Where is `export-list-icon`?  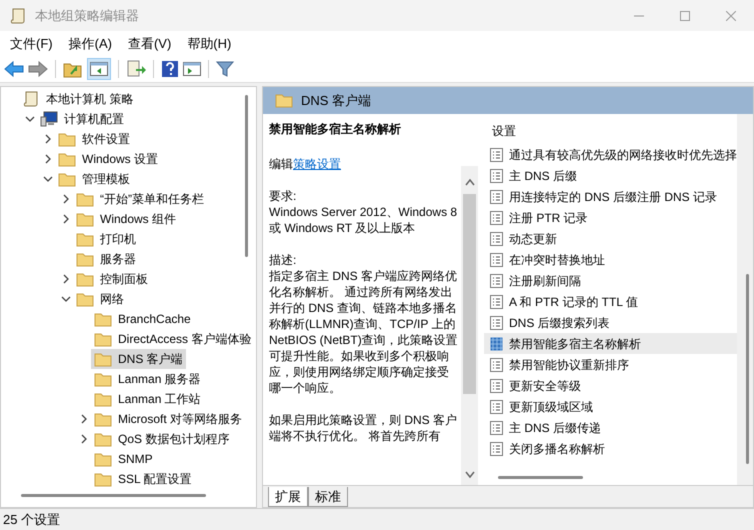 export-list-icon is located at coordinates (136, 69).